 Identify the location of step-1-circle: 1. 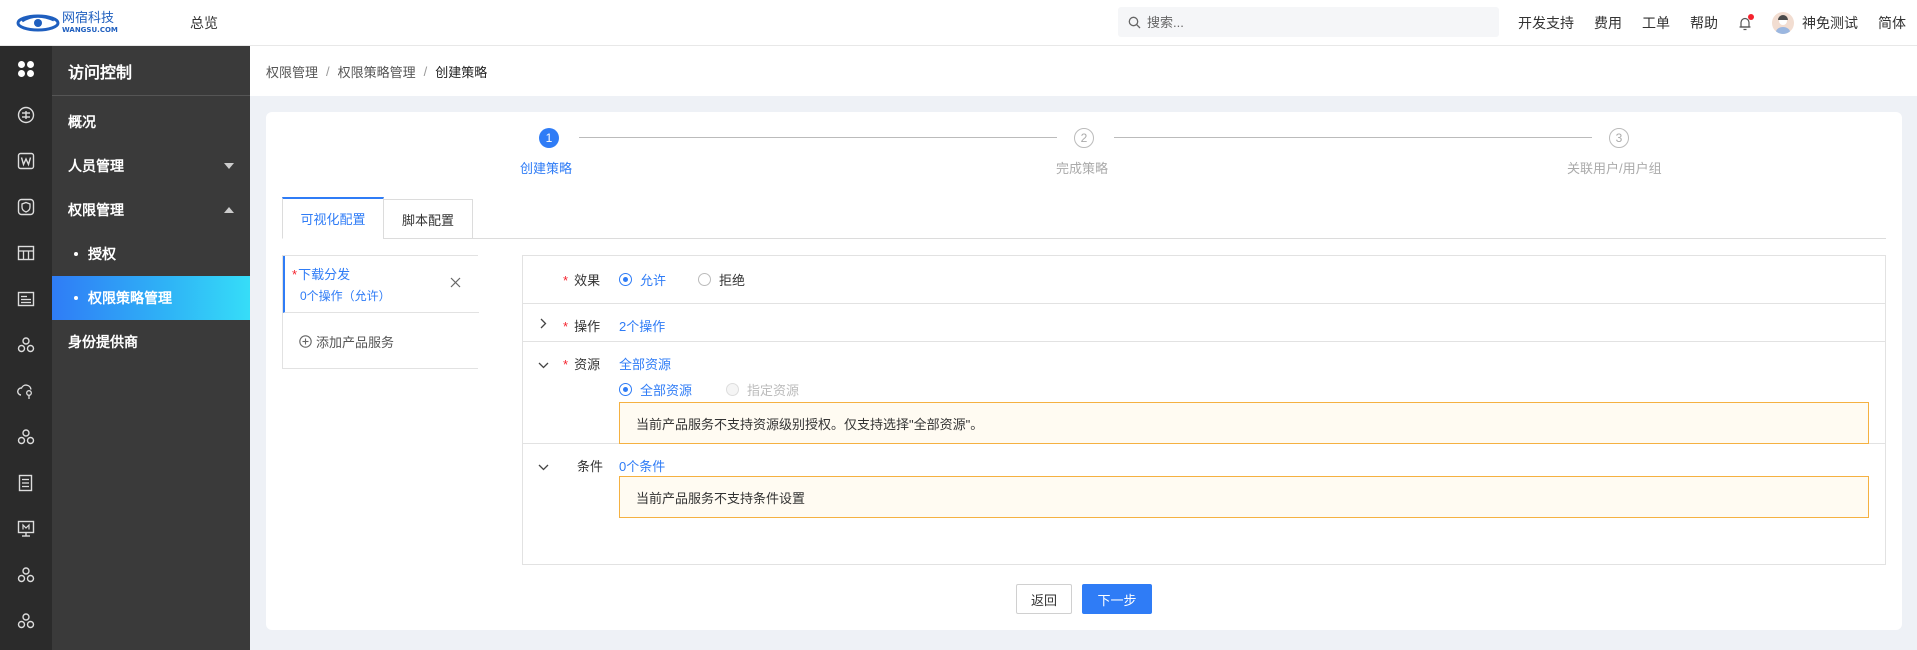
(549, 138).